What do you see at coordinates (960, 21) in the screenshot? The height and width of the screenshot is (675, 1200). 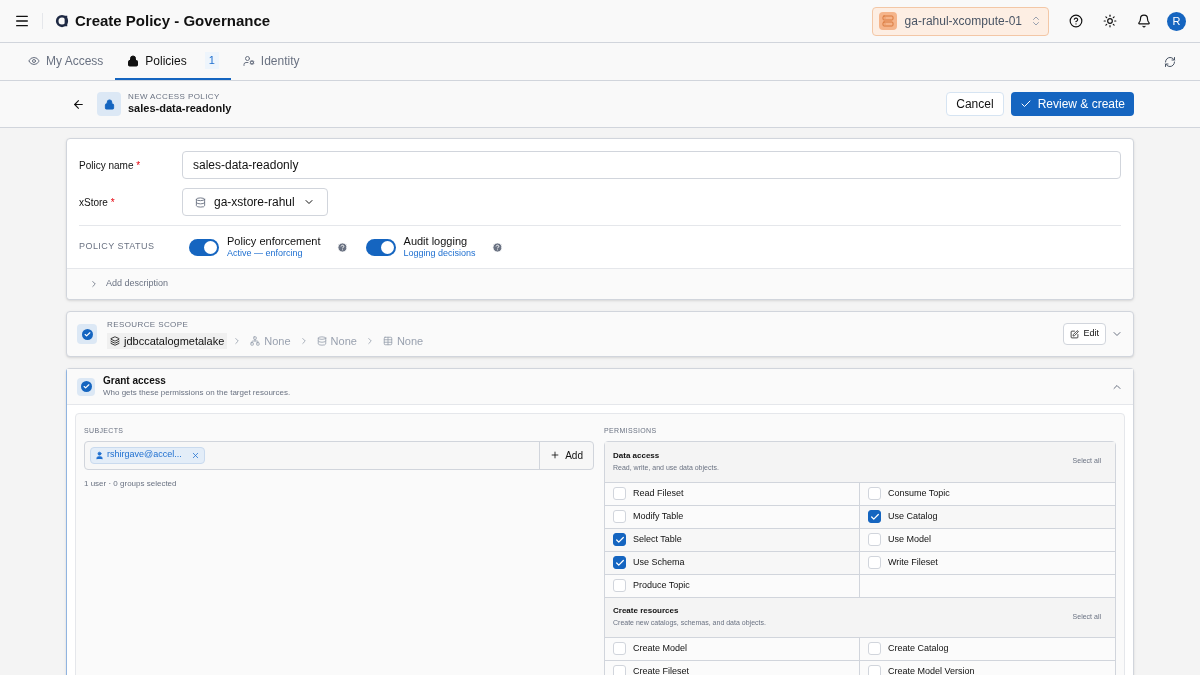 I see `workspace-selector: ga-rahul-xcompute-01` at bounding box center [960, 21].